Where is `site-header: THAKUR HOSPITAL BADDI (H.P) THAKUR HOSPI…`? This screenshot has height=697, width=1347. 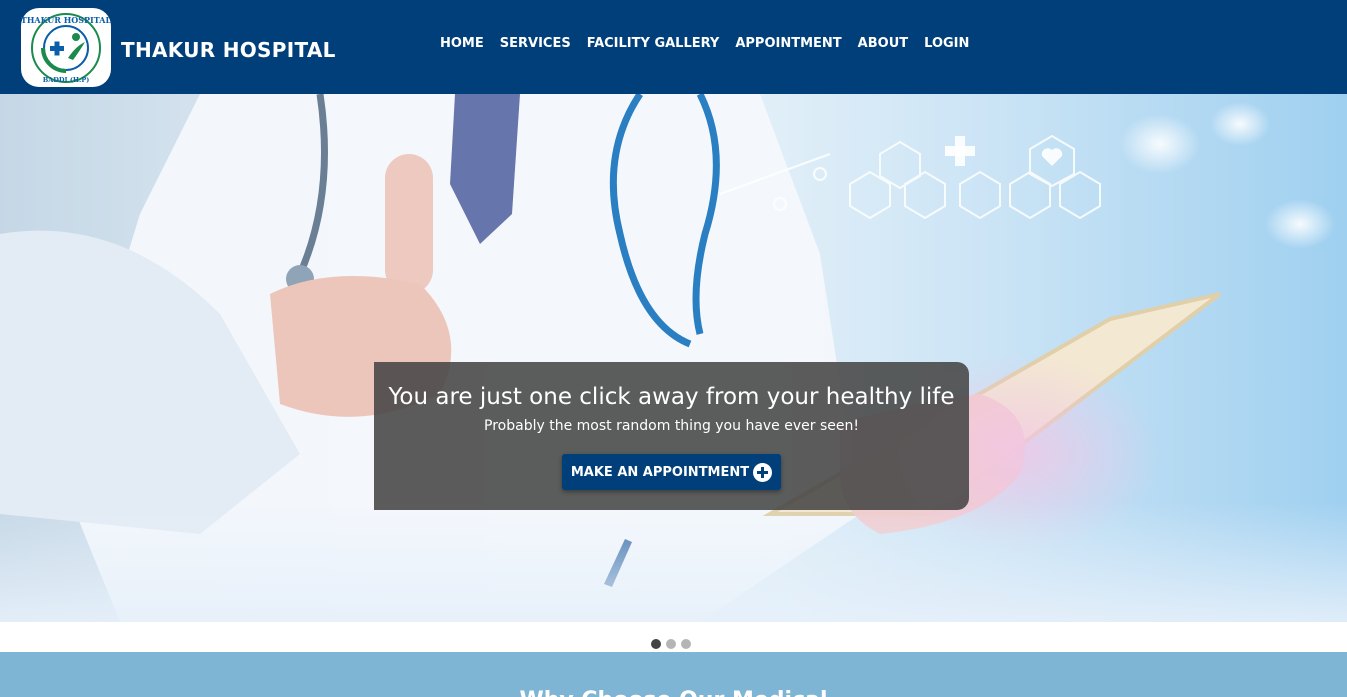 site-header: THAKUR HOSPITAL BADDI (H.P) THAKUR HOSPI… is located at coordinates (673, 47).